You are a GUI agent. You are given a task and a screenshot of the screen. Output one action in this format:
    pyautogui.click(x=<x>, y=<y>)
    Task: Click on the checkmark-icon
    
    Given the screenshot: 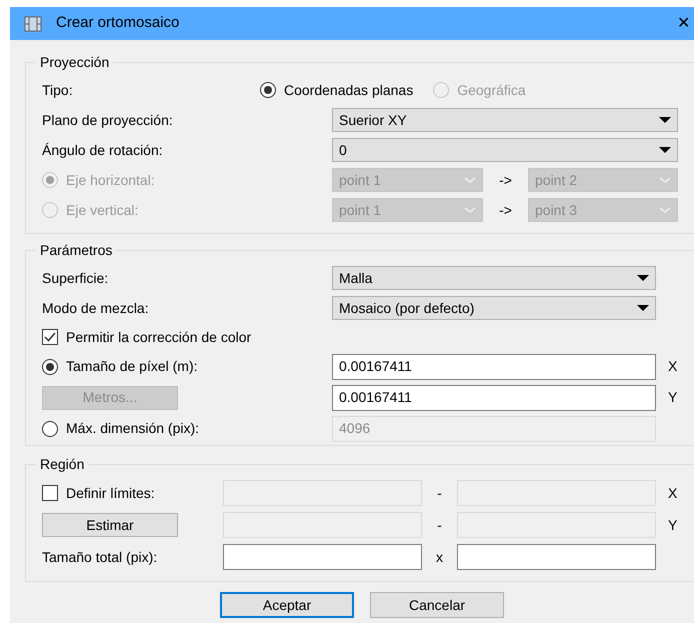 What is the action you would take?
    pyautogui.click(x=50, y=337)
    